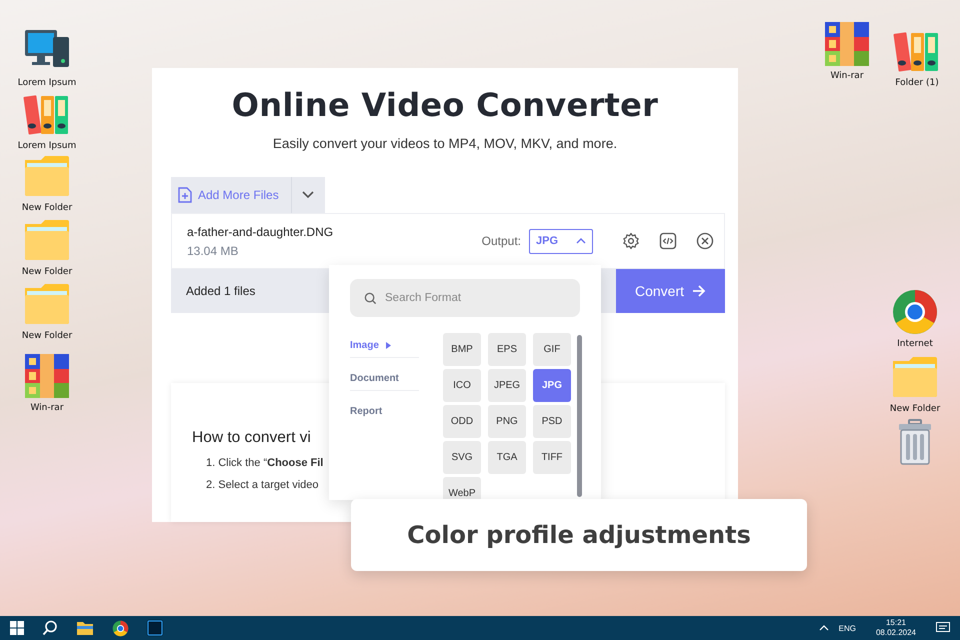 Image resolution: width=960 pixels, height=640 pixels. What do you see at coordinates (507, 349) in the screenshot?
I see `format-option: EPS` at bounding box center [507, 349].